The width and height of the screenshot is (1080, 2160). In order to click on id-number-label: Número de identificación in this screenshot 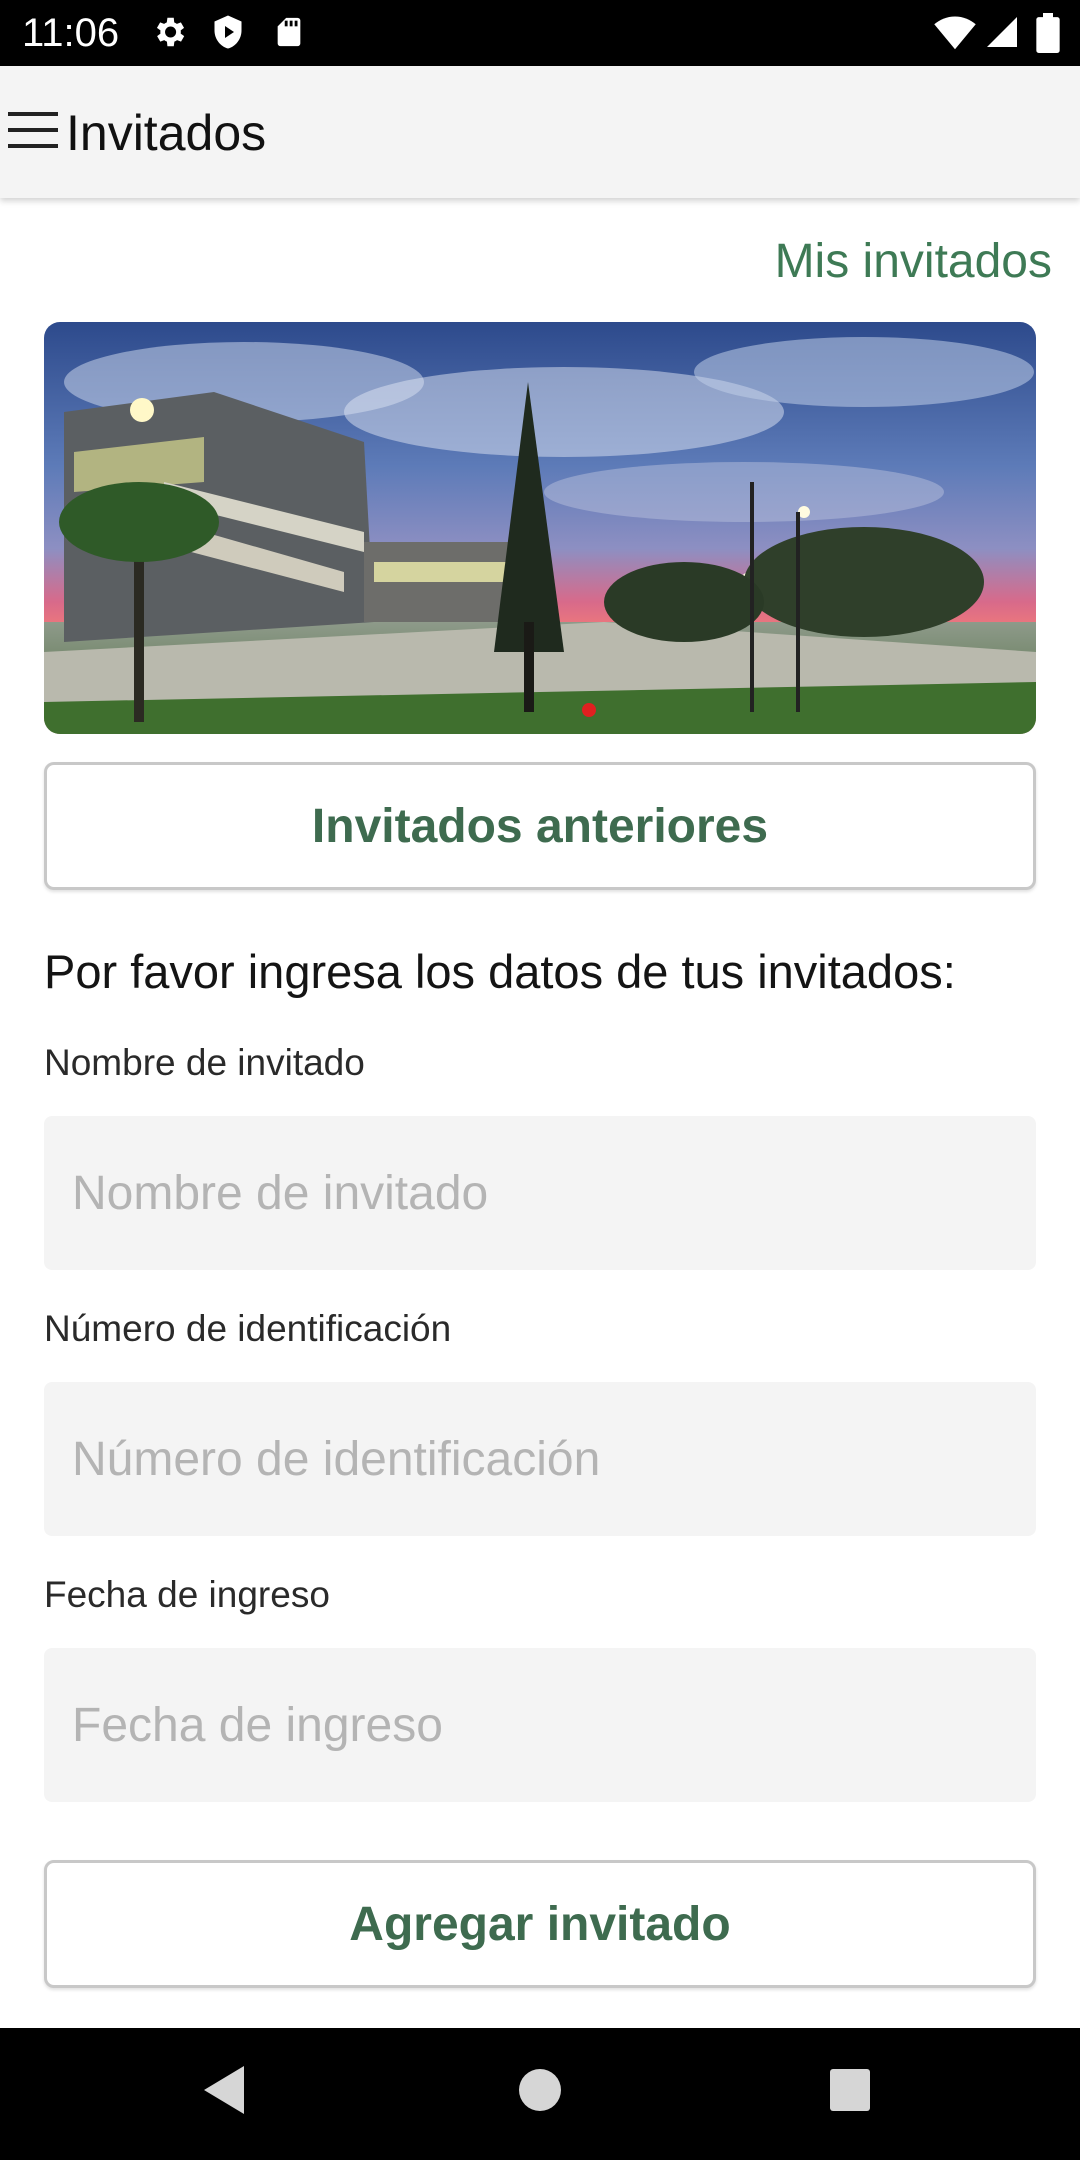, I will do `click(248, 1328)`.